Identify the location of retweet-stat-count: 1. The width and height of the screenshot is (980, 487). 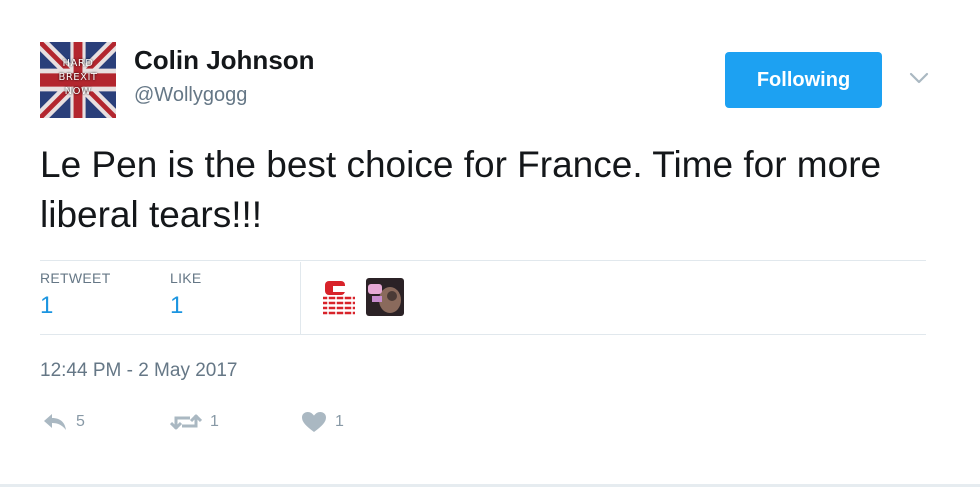
(75, 306).